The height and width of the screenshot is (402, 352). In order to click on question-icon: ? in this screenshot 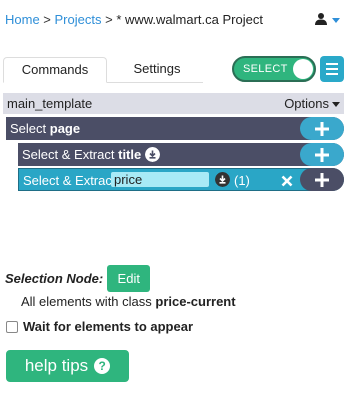, I will do `click(102, 366)`.